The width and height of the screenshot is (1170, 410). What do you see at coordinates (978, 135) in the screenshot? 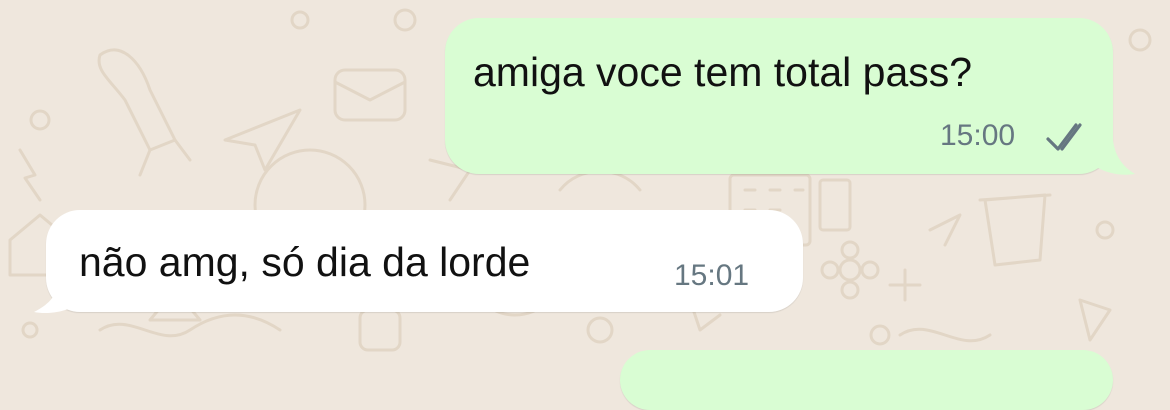
I see `message-timestamp: 15:00` at bounding box center [978, 135].